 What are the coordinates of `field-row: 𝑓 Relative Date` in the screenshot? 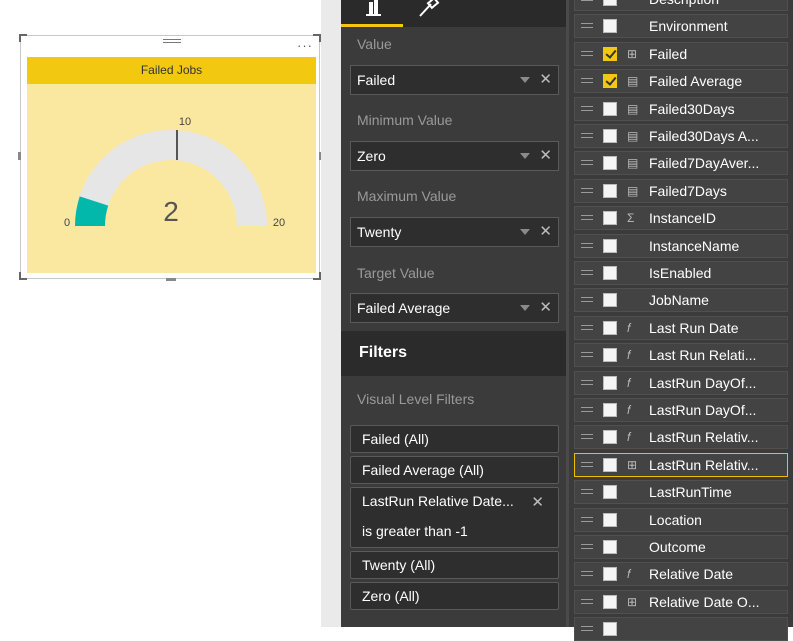 It's located at (681, 574).